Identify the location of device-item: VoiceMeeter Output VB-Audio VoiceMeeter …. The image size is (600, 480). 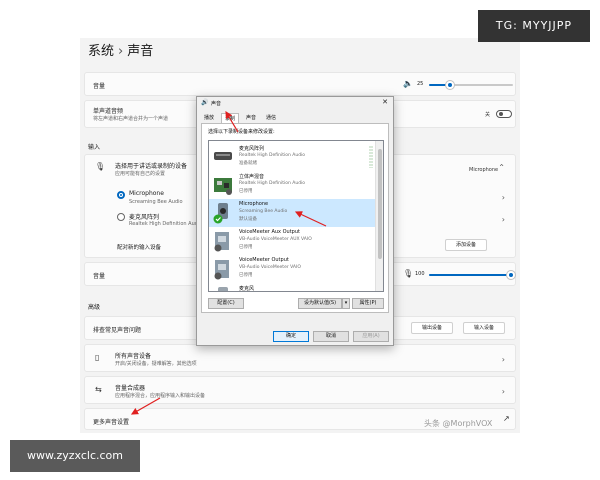
(293, 269).